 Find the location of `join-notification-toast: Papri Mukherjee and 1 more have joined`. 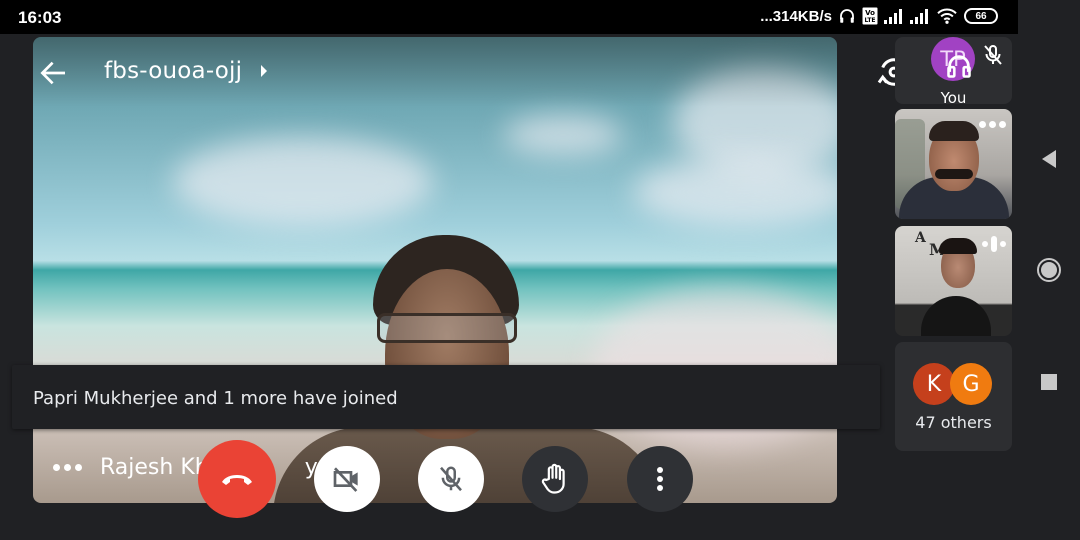

join-notification-toast: Papri Mukherjee and 1 more have joined is located at coordinates (446, 397).